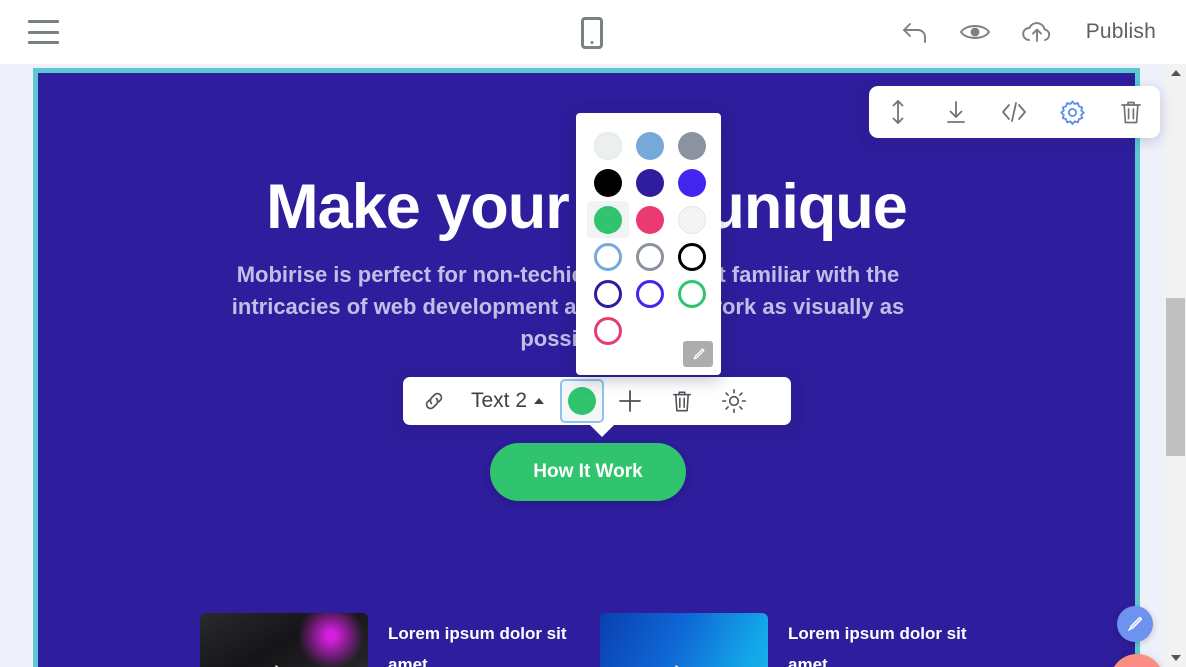 This screenshot has height=667, width=1186. I want to click on palette-swatch-dark-indigo, so click(650, 182).